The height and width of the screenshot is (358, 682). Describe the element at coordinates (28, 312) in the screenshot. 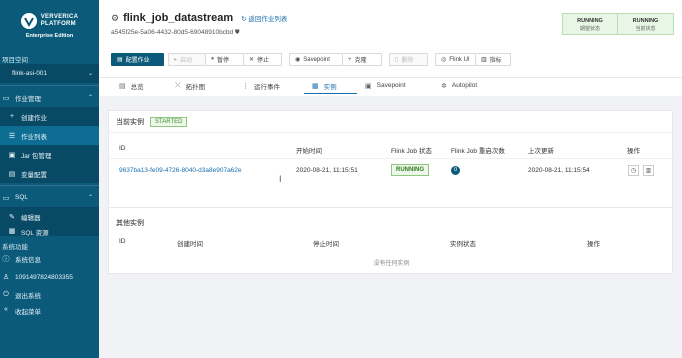

I see `sidebar-item-label: 收起菜单` at that location.